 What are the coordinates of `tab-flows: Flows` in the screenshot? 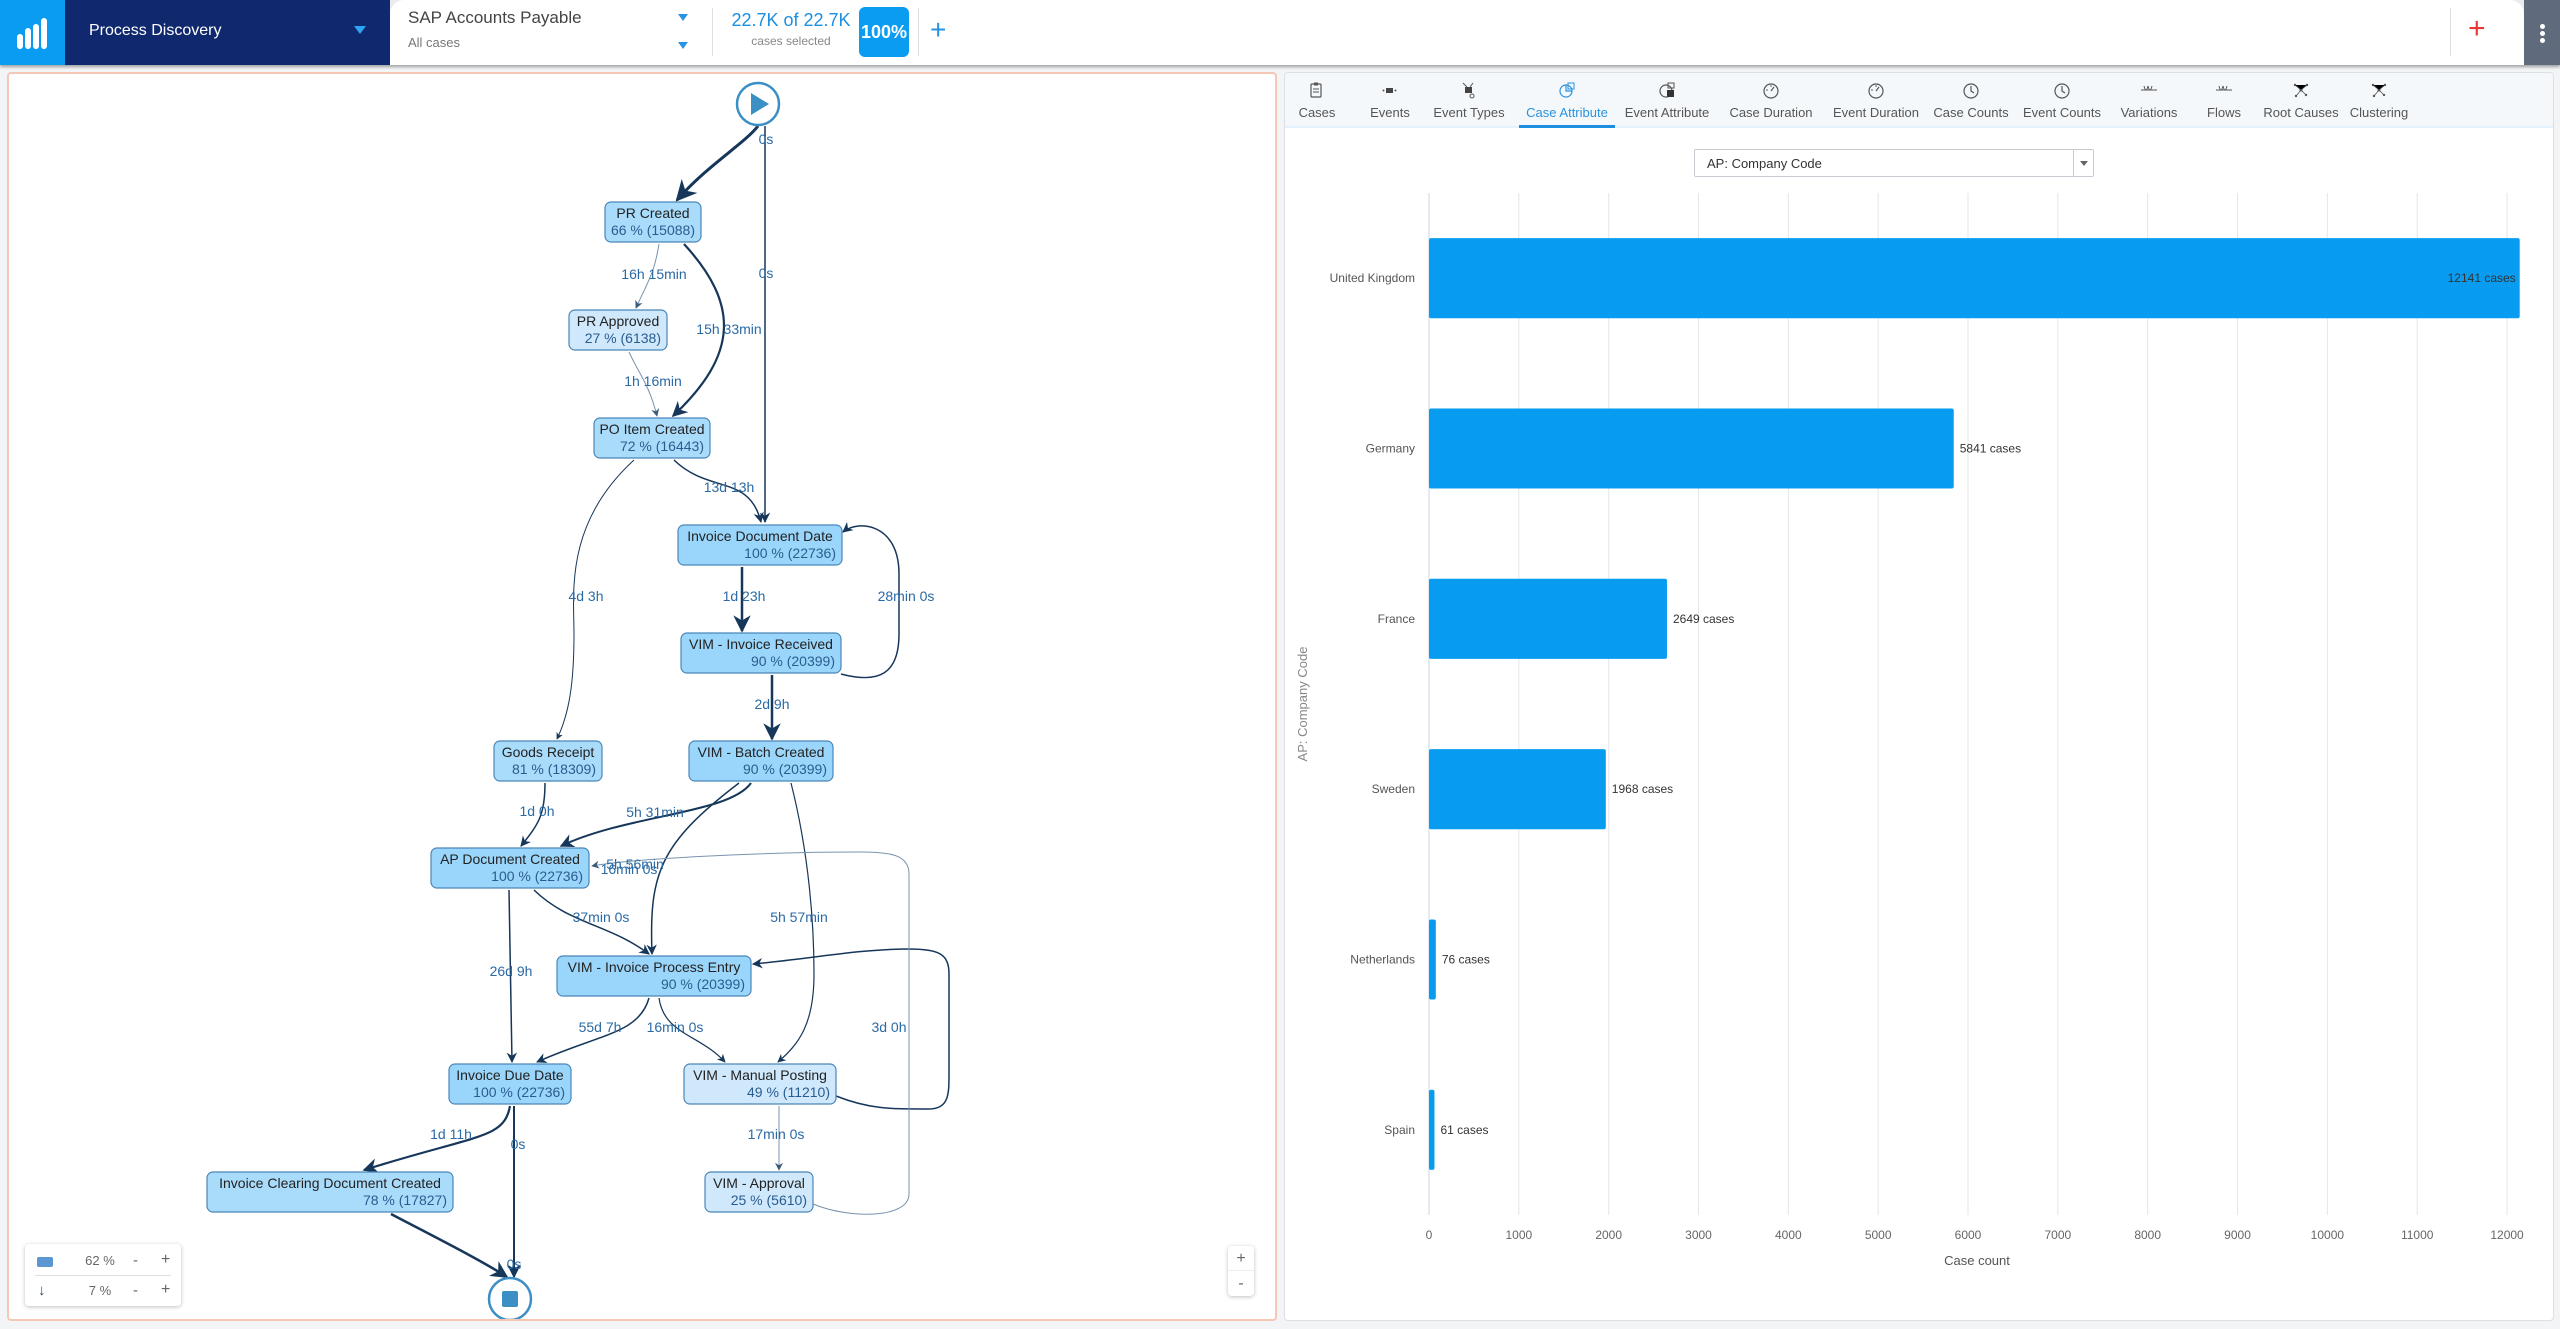 It's located at (2224, 100).